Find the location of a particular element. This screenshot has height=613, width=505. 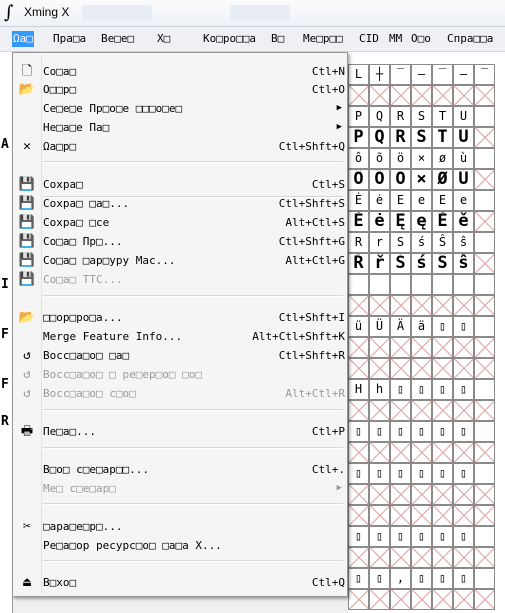

glyph-cell: Ś is located at coordinates (400, 263).